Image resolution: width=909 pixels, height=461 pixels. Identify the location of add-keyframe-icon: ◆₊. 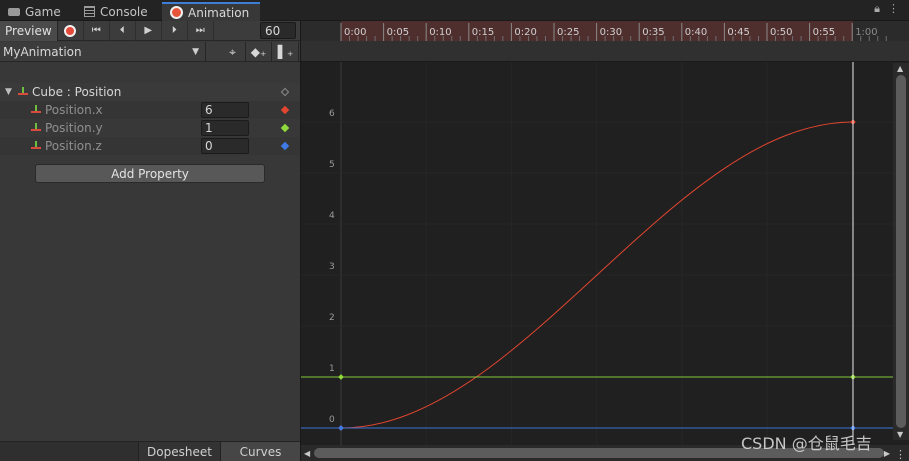
(258, 52).